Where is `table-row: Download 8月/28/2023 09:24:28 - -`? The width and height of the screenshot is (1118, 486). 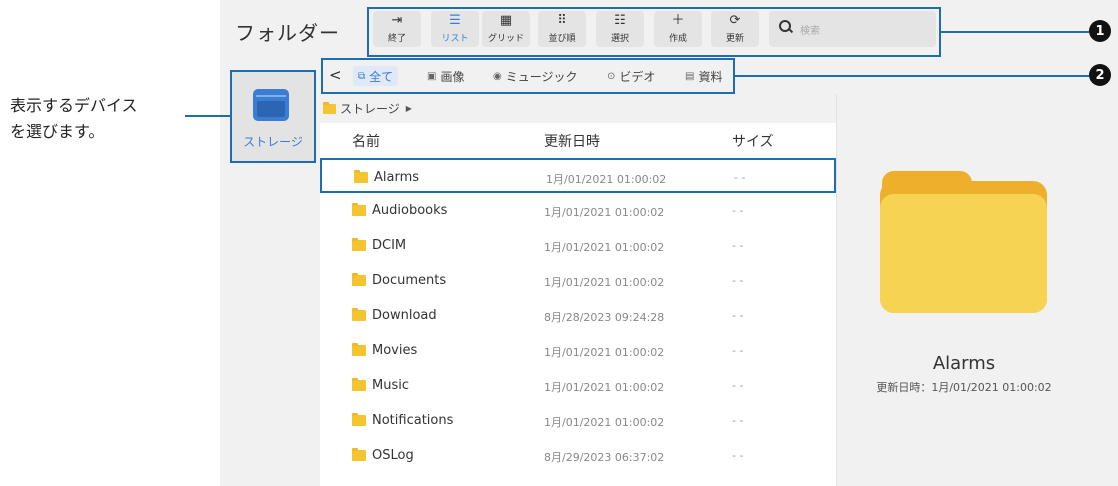 table-row: Download 8月/28/2023 09:24:28 - - is located at coordinates (578, 315).